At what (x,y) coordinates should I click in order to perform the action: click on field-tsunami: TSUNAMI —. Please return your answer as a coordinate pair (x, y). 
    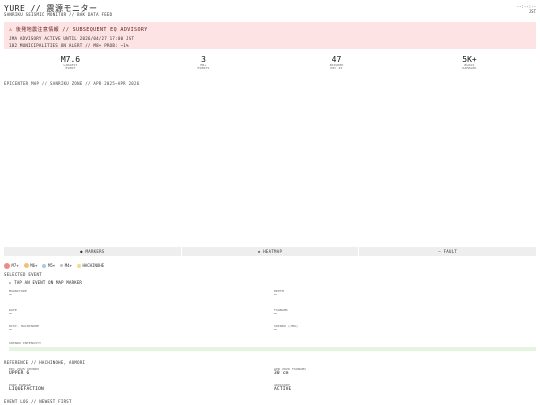
    Looking at the image, I should click on (281, 313).